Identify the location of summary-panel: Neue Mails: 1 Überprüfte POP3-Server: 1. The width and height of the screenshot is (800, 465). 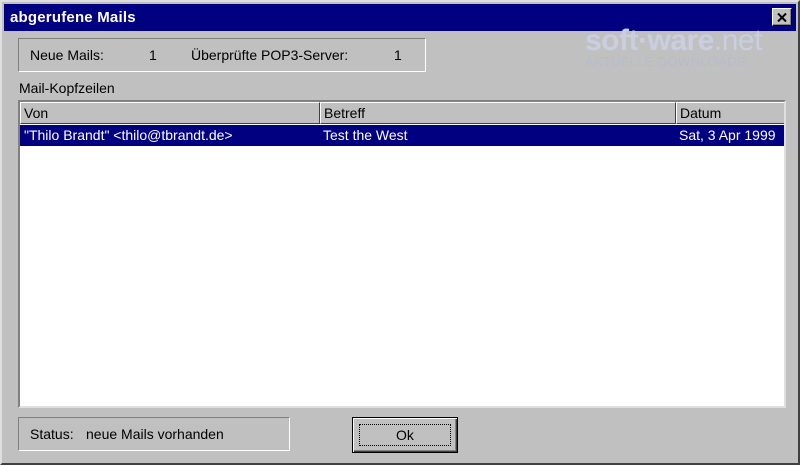
(222, 55).